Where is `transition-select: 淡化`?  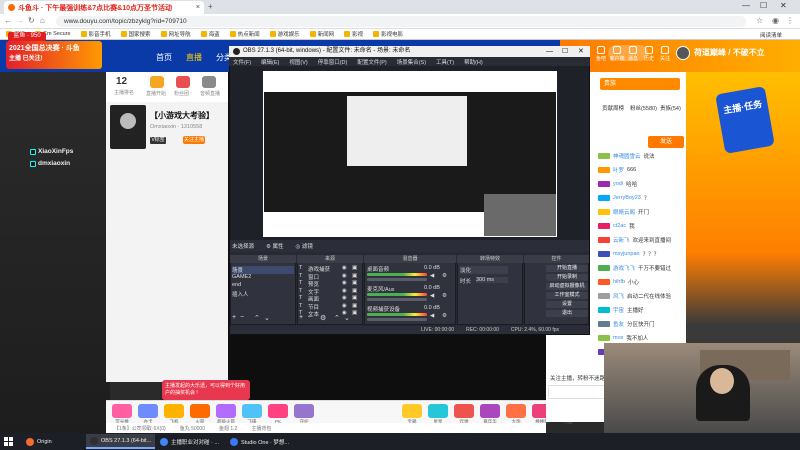
transition-select: 淡化 is located at coordinates (484, 270).